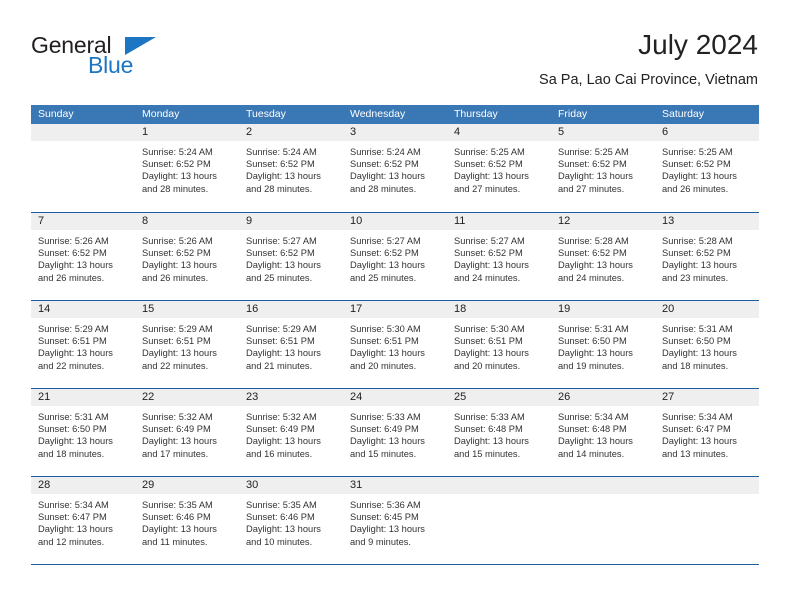 This screenshot has height=612, width=792. What do you see at coordinates (385, 329) in the screenshot?
I see `sunrise-text: Sunrise: 5:30 AM` at bounding box center [385, 329].